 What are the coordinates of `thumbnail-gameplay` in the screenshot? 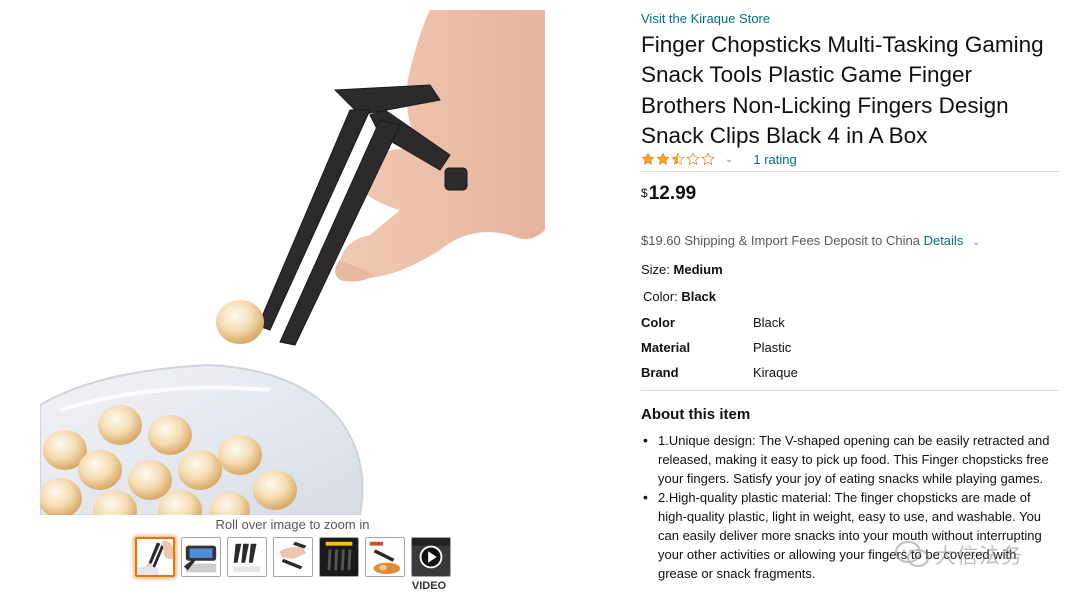 It's located at (201, 557).